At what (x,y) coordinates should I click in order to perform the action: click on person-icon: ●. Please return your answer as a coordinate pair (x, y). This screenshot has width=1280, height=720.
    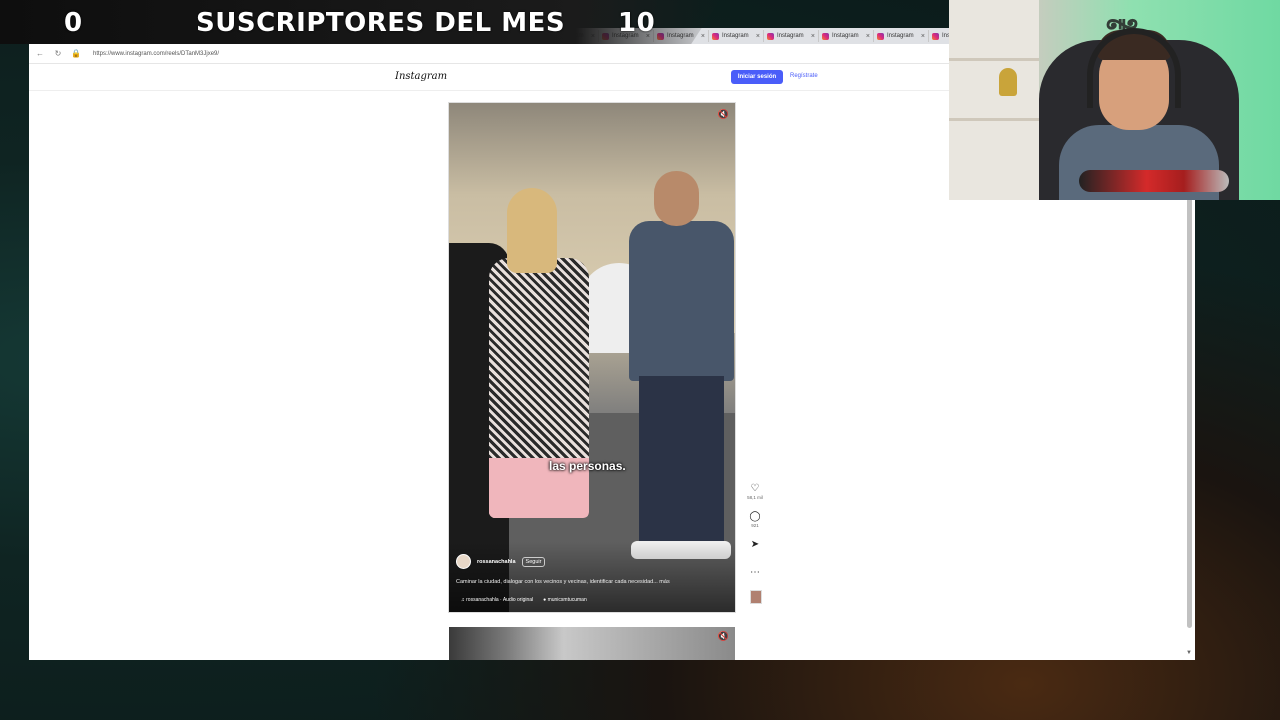
    Looking at the image, I should click on (545, 600).